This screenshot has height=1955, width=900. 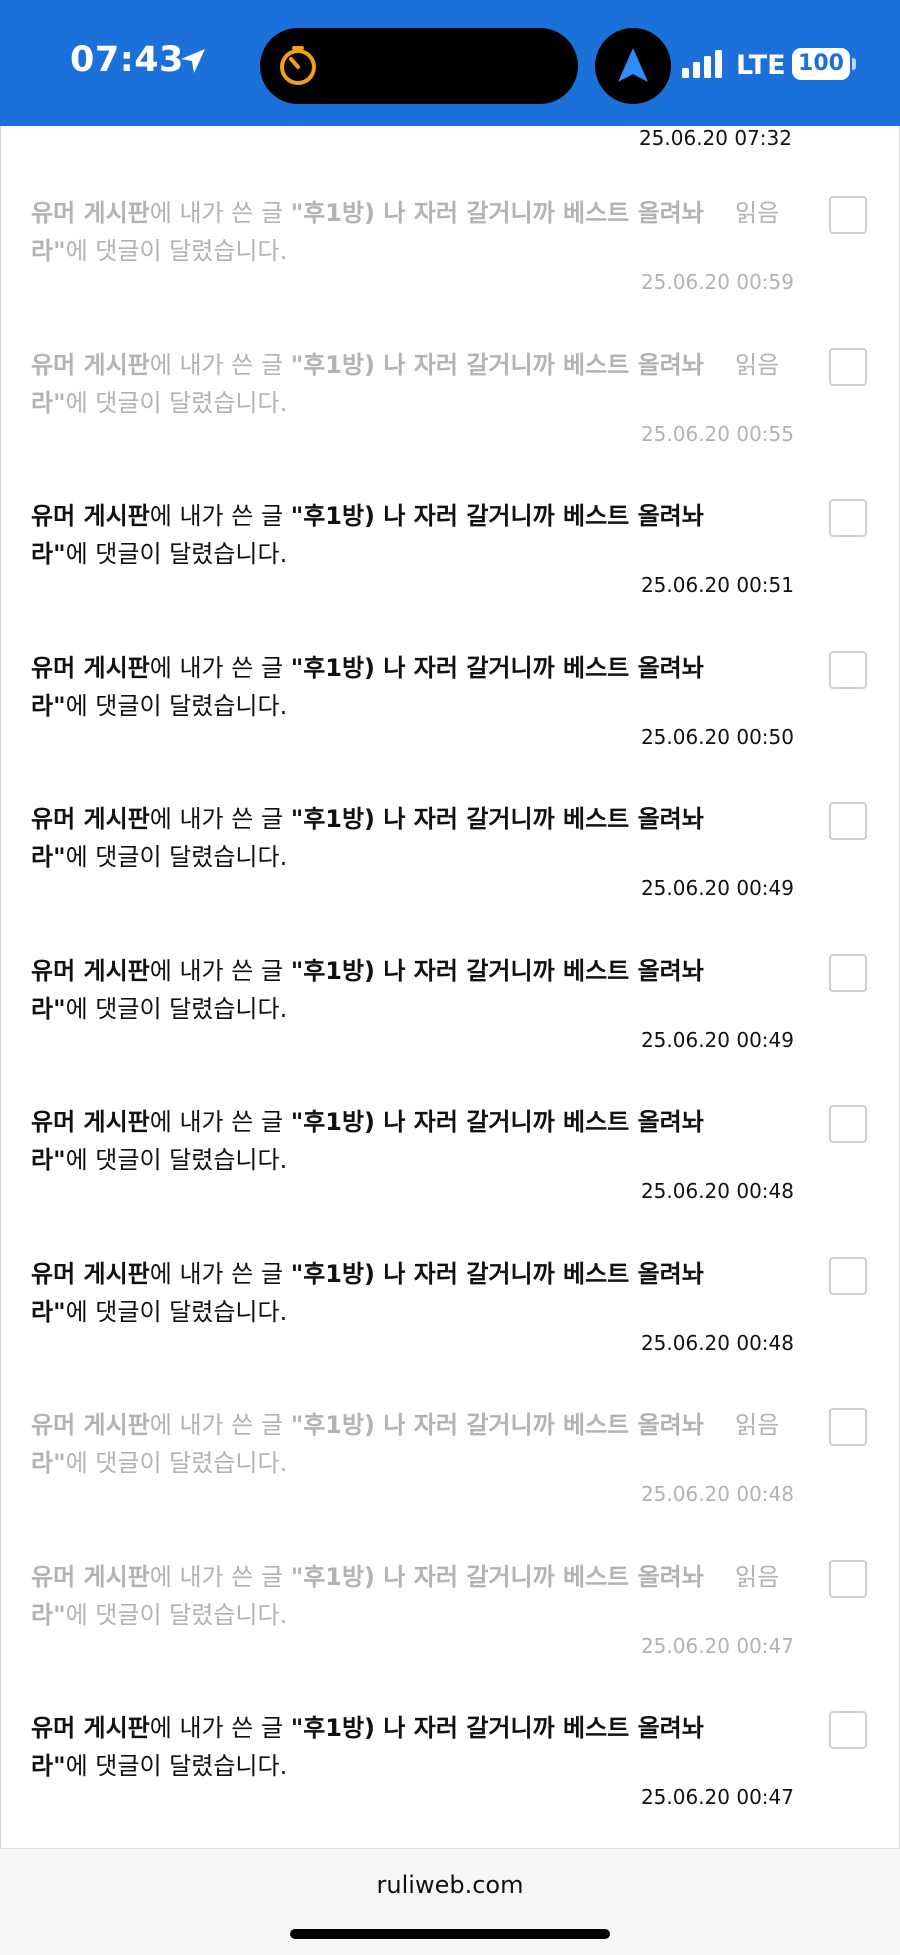 What do you see at coordinates (717, 282) in the screenshot?
I see `notification-date: 25.06.20 00:59` at bounding box center [717, 282].